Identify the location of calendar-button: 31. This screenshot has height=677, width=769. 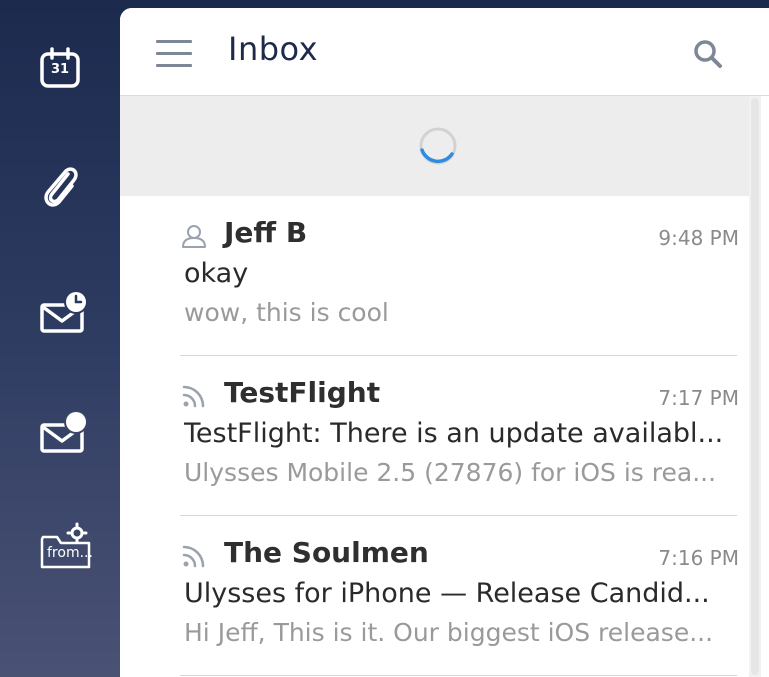
(60, 68).